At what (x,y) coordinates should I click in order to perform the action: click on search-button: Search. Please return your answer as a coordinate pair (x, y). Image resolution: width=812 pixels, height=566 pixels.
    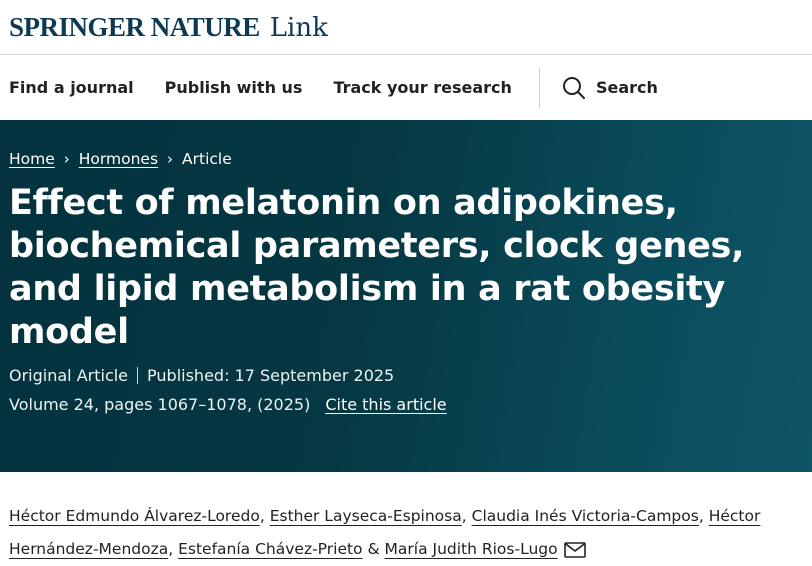
    Looking at the image, I should click on (610, 88).